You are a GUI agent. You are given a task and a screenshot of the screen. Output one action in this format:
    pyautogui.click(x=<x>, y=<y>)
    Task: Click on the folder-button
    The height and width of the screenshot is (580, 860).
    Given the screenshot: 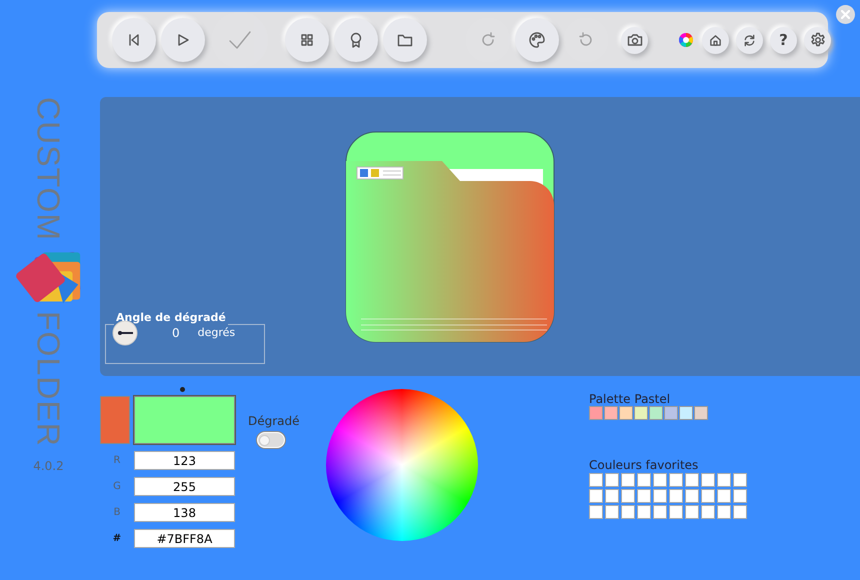 What is the action you would take?
    pyautogui.click(x=405, y=40)
    